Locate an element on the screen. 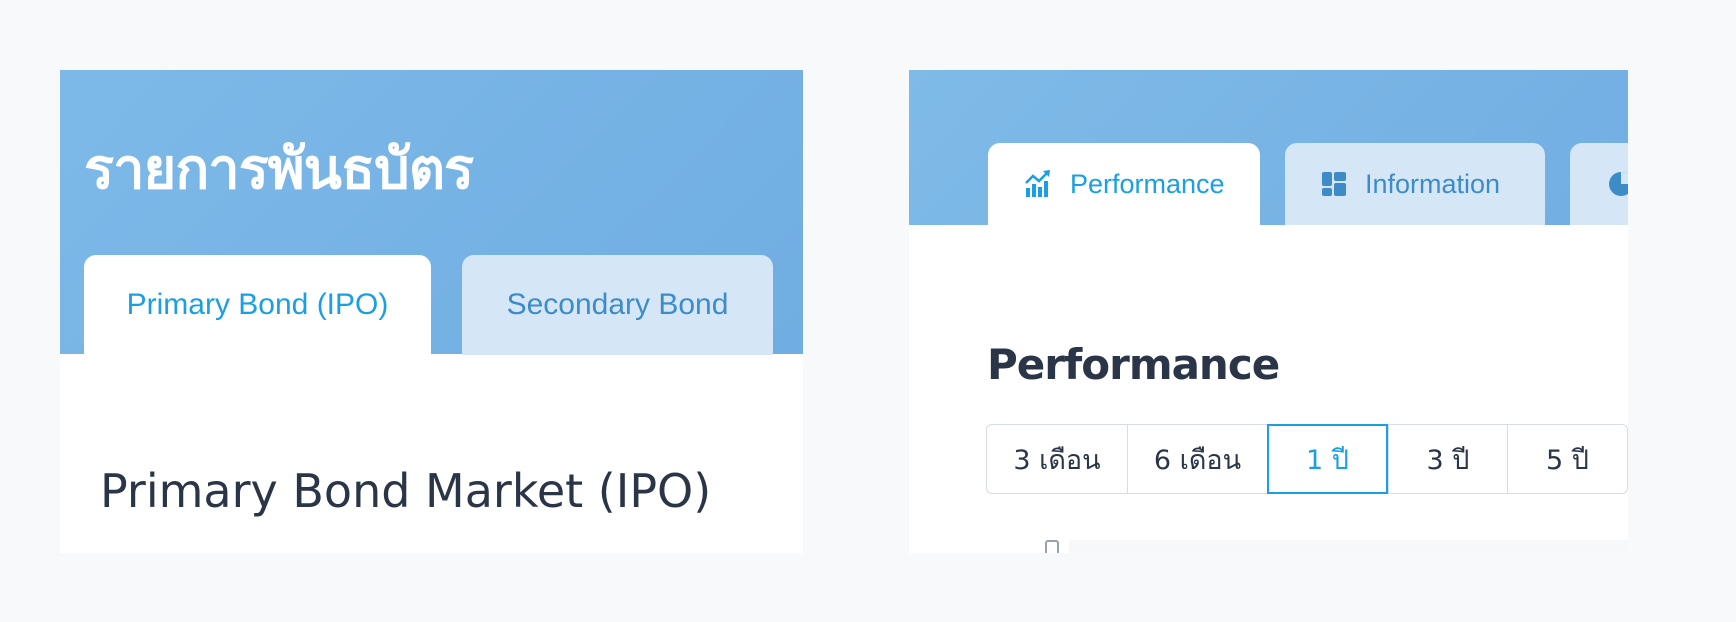 This screenshot has width=1736, height=622. period-3-years: 3 ปี is located at coordinates (1447, 459).